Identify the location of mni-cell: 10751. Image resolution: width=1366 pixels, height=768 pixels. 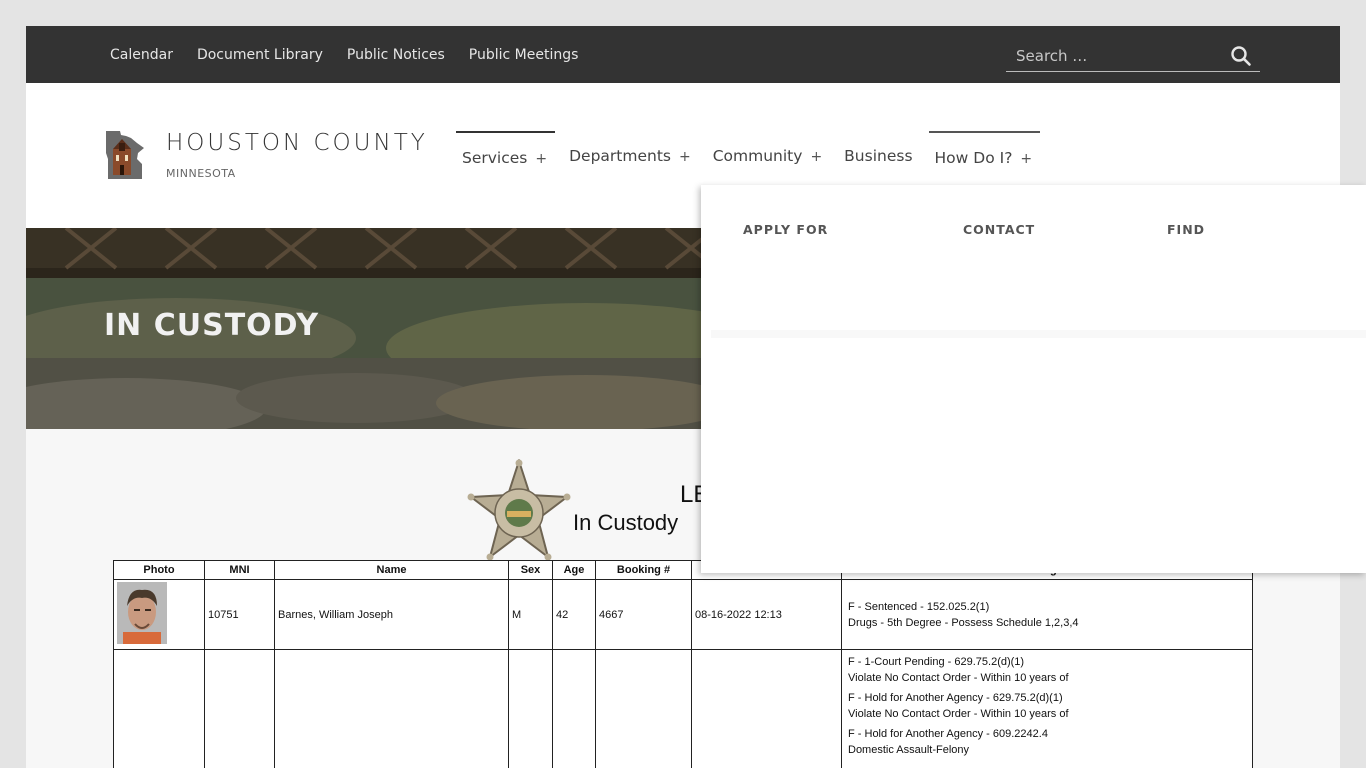
(239, 614).